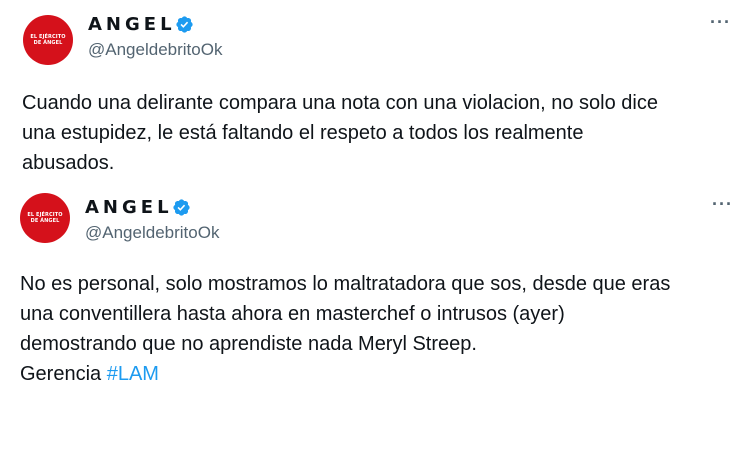 The image size is (752, 455). I want to click on signature: Gerencia, so click(61, 374).